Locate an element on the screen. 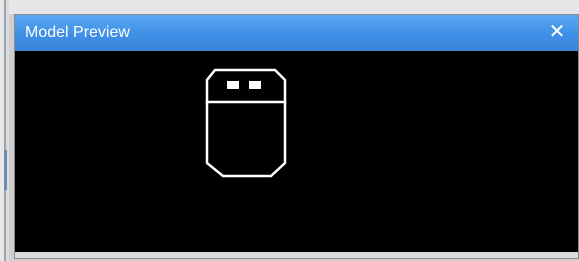  window-titlebar: Model Preview ✕ is located at coordinates (296, 33).